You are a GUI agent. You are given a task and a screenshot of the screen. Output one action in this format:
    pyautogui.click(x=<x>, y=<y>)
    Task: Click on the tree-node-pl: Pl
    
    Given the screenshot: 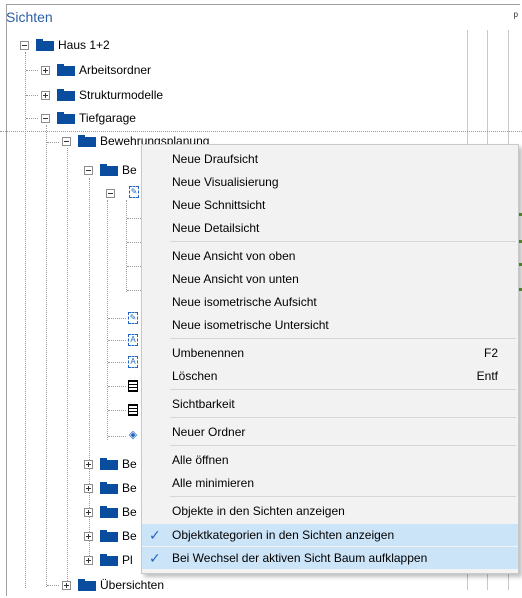 What is the action you would take?
    pyautogui.click(x=108, y=560)
    